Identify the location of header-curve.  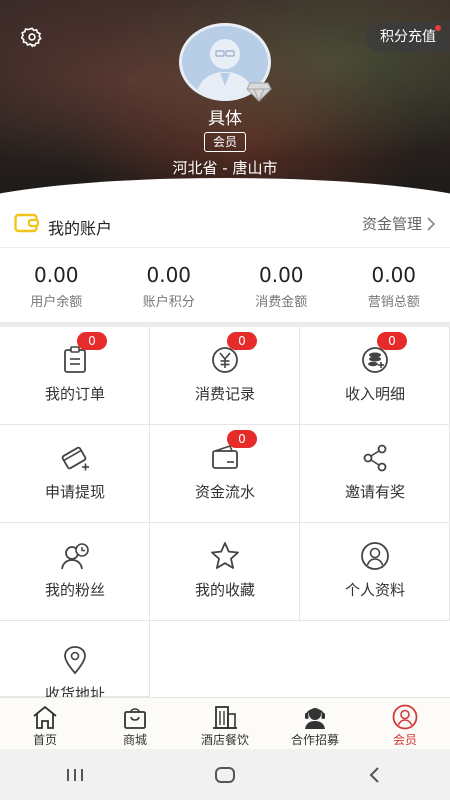
(225, 189).